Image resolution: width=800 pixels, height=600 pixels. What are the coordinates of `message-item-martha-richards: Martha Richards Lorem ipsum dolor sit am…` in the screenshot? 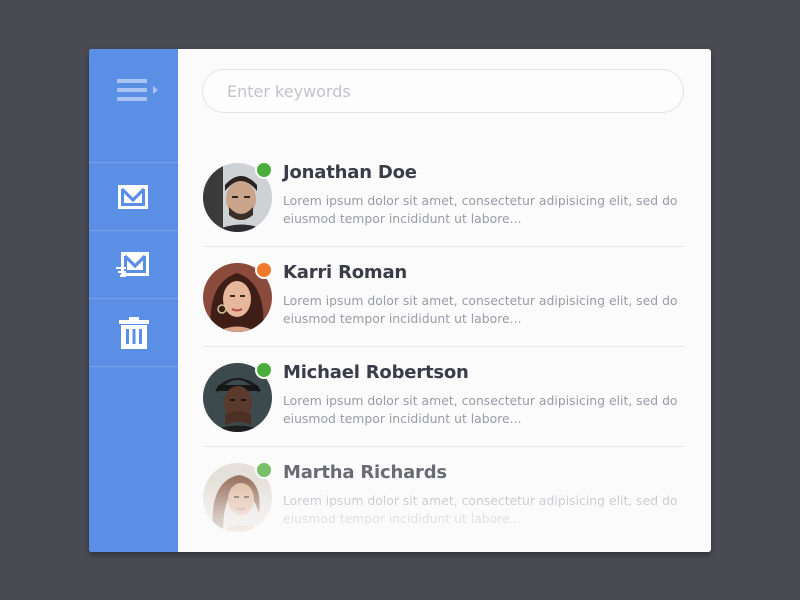 It's located at (444, 497).